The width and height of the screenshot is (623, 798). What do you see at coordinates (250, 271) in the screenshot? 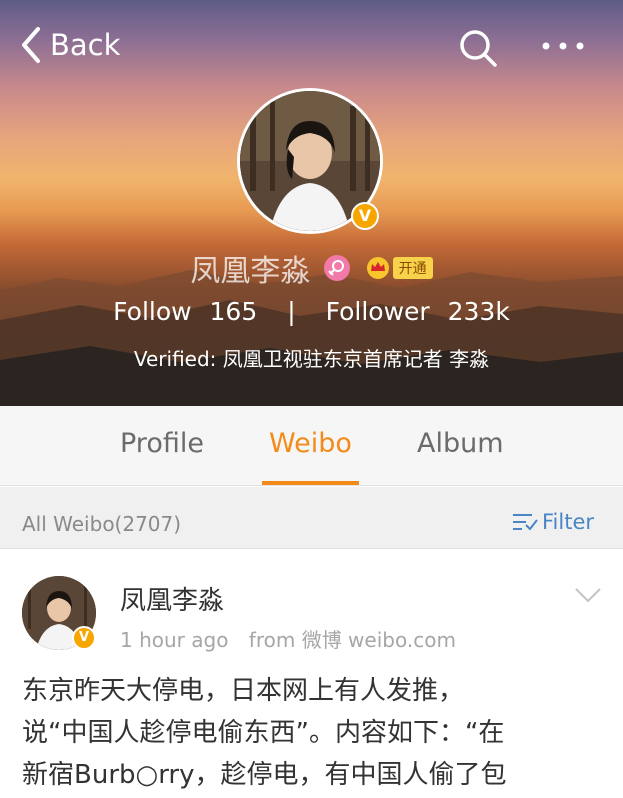
I see `profile-name: 凤凰李淼` at bounding box center [250, 271].